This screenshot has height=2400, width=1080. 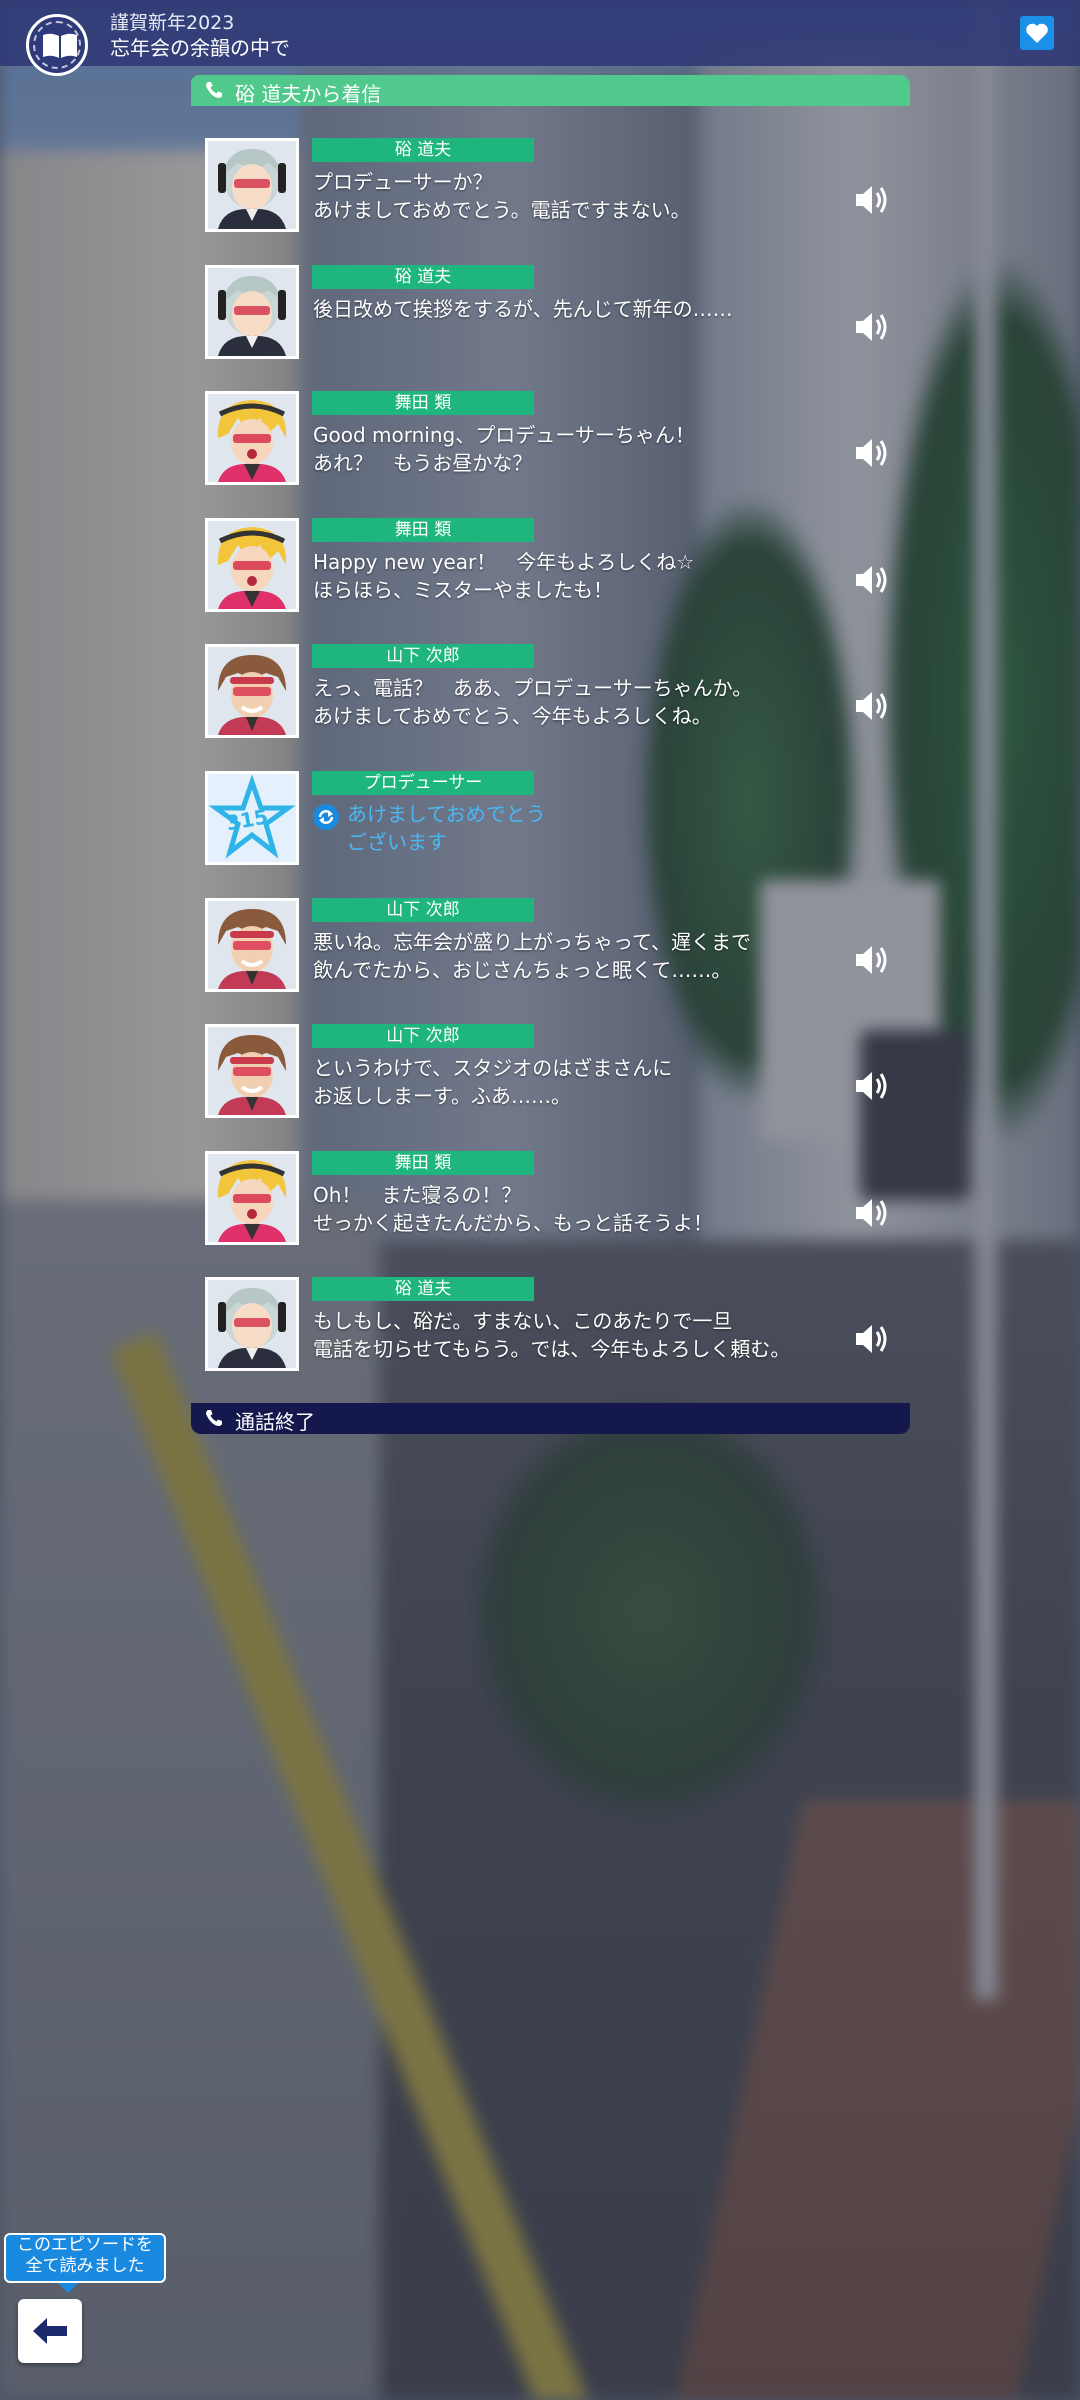 What do you see at coordinates (493, 1082) in the screenshot?
I see `dialogue-text: というわけで、スタジオのはざまさんに お返ししまーす。ふあ……。` at bounding box center [493, 1082].